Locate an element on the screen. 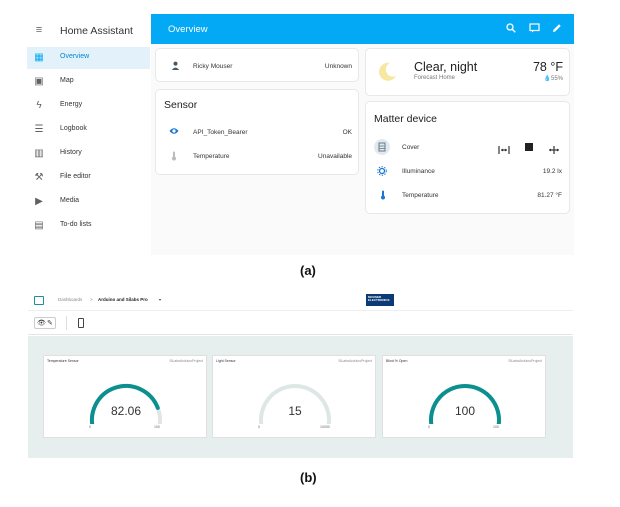  sensor-row-name: Temperature is located at coordinates (211, 156).